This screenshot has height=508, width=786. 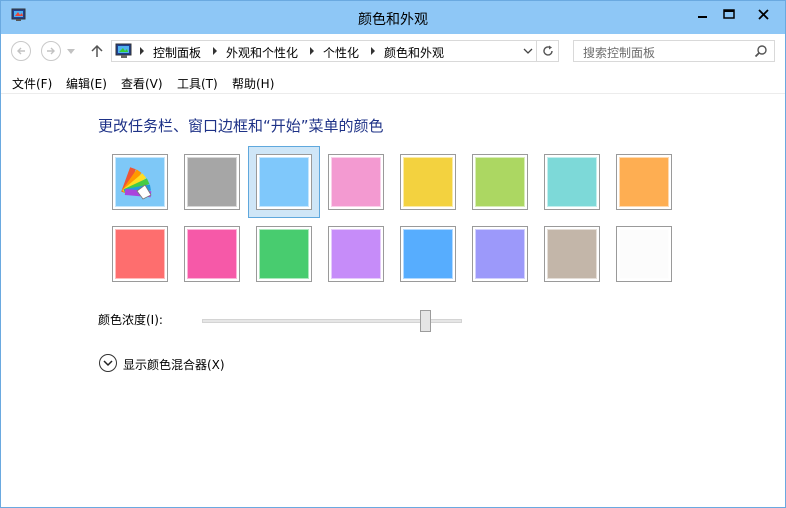 I want to click on refresh-icon, so click(x=547, y=51).